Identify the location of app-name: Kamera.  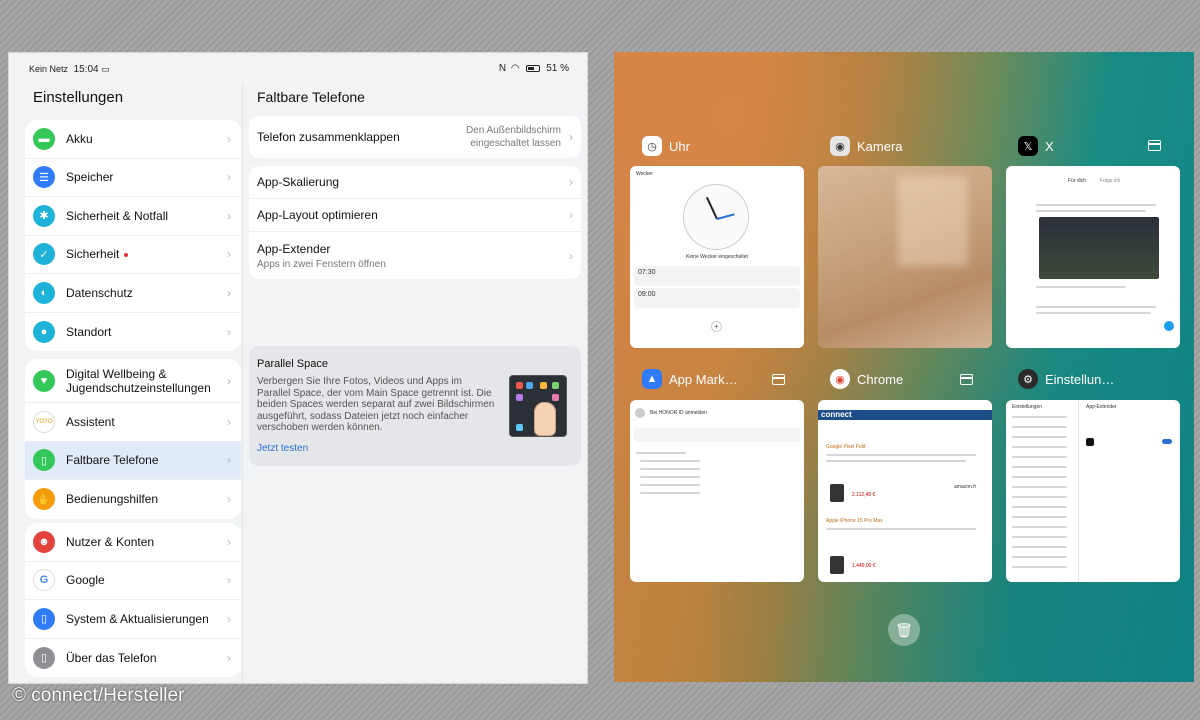
(880, 146).